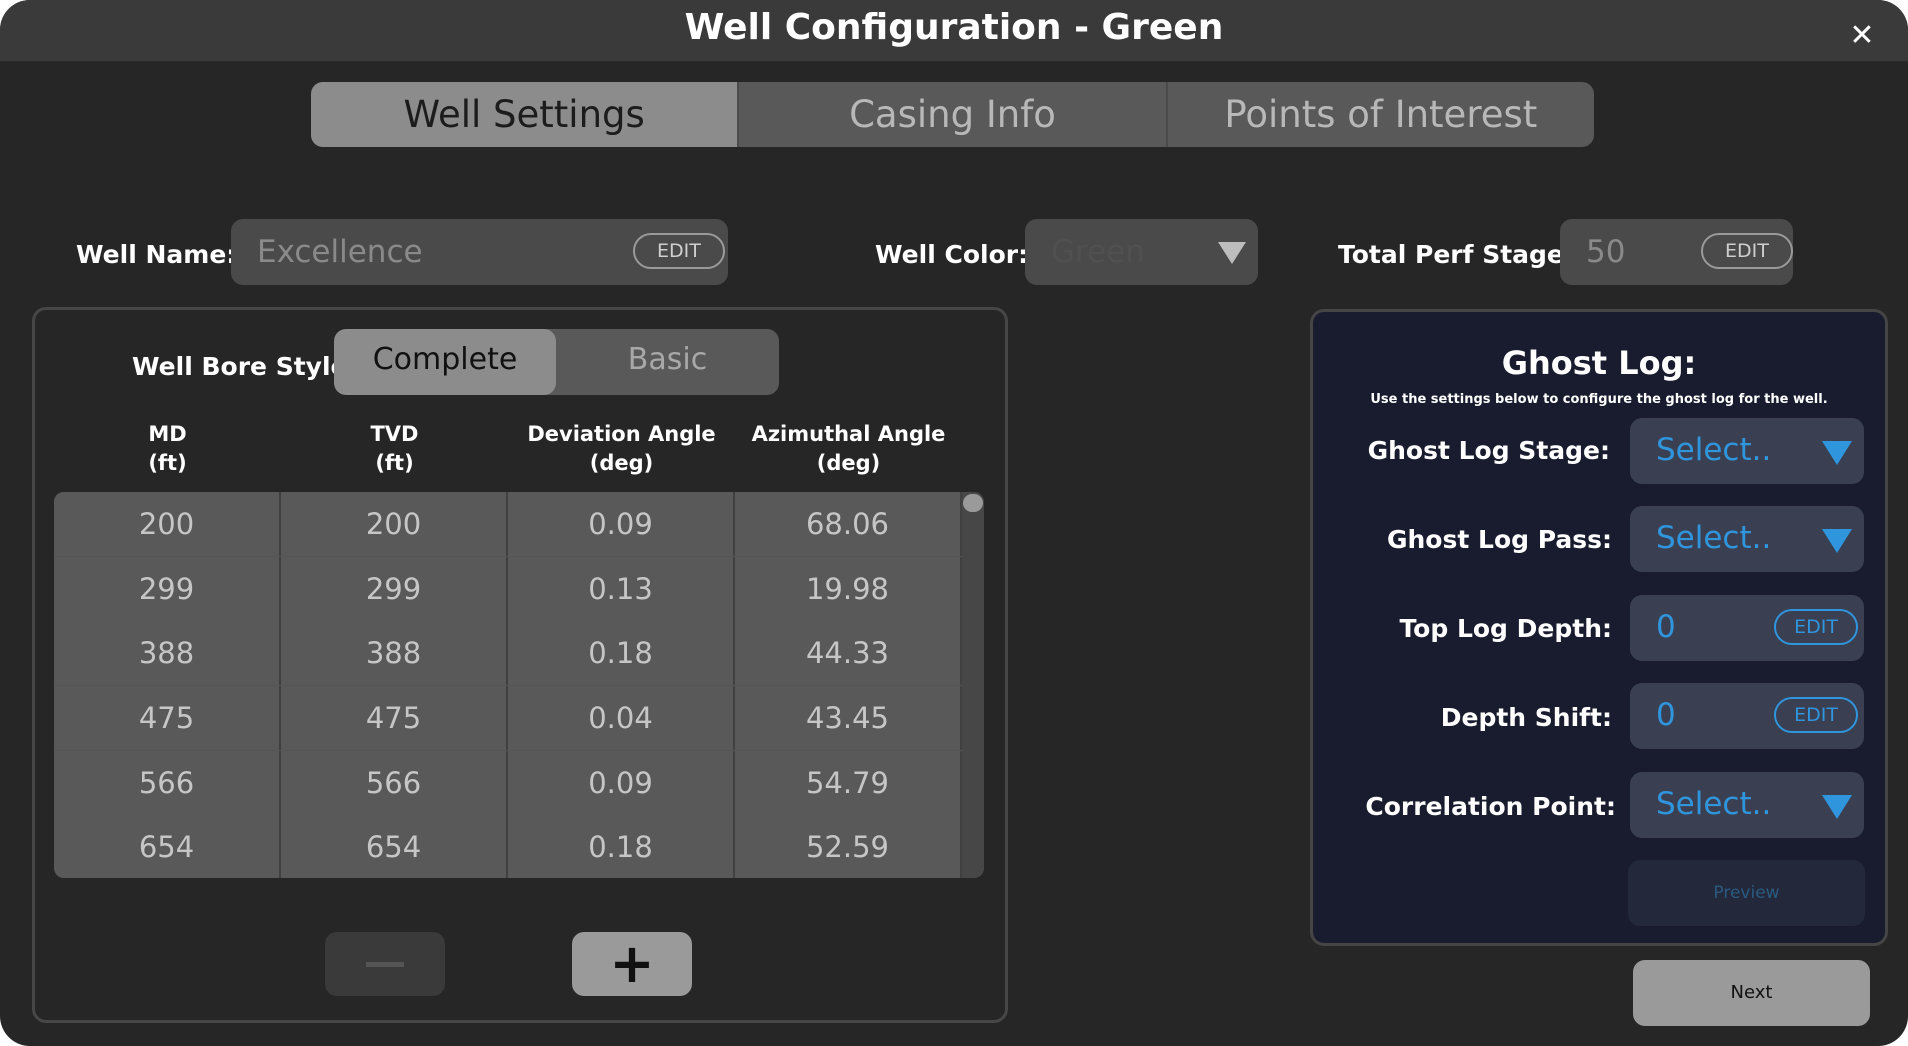  What do you see at coordinates (1463, 254) in the screenshot?
I see `total-perf-stages-label: Total Perf Stages:` at bounding box center [1463, 254].